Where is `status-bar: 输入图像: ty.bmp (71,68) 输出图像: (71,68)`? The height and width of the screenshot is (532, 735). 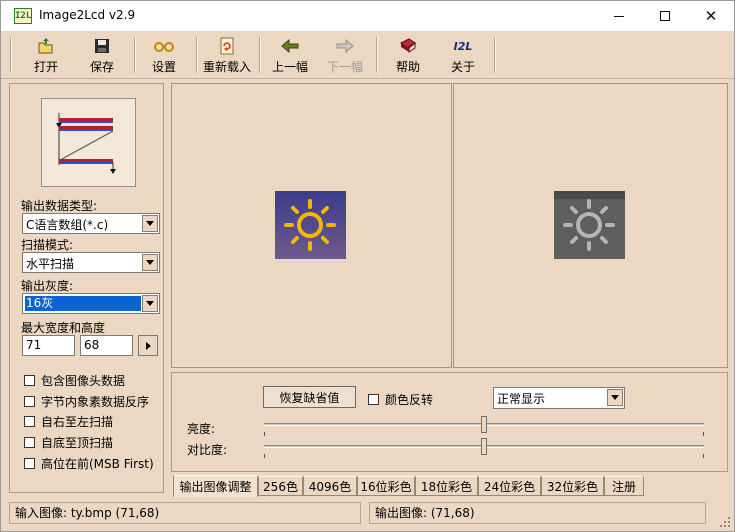 status-bar: 输入图像: ty.bmp (71,68) 输出图像: (71,68) is located at coordinates (367, 515).